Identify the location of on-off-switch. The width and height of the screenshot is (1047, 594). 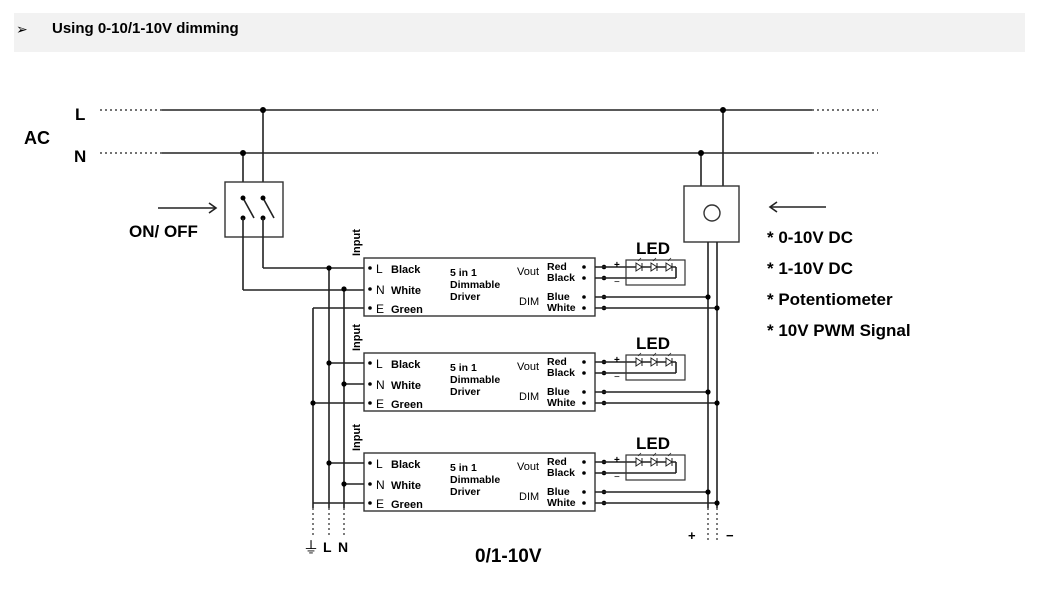
(254, 198).